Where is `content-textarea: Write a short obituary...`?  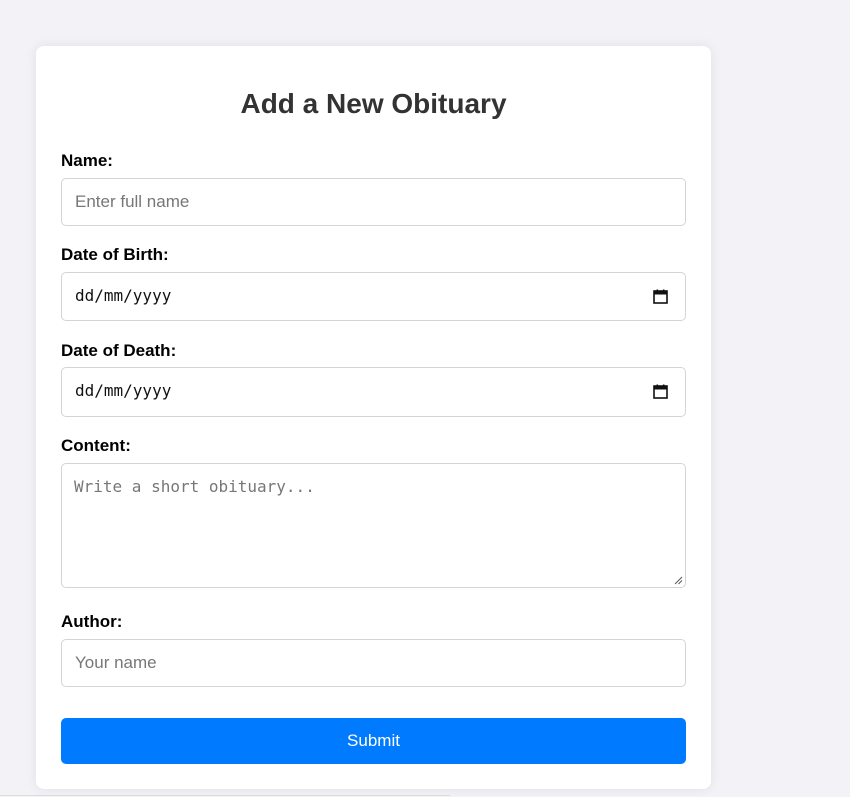 content-textarea: Write a short obituary... is located at coordinates (373, 525).